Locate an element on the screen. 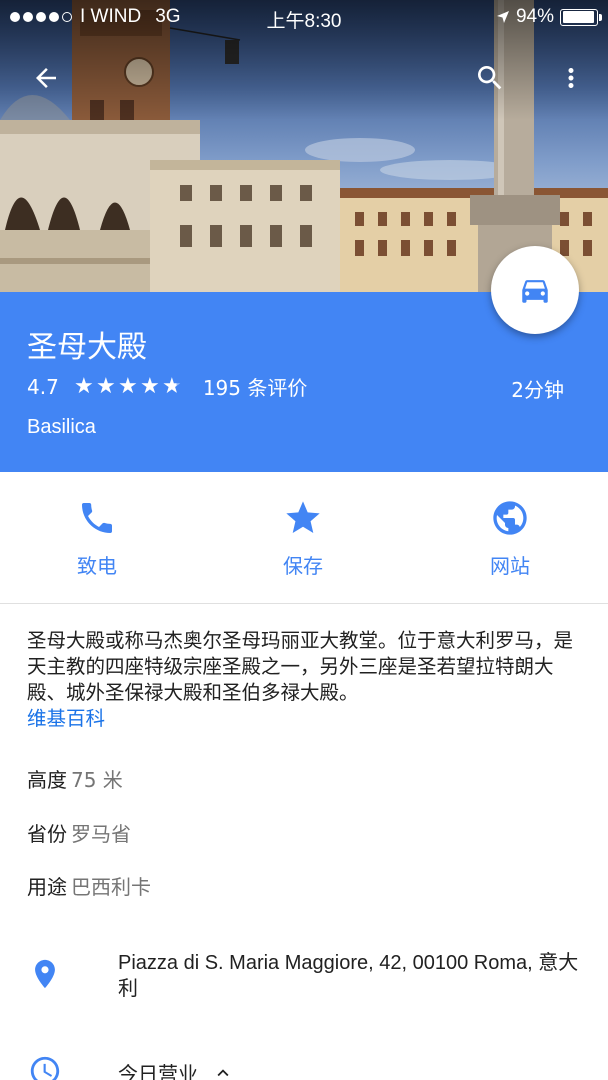 Image resolution: width=608 pixels, height=1080 pixels. hours-row: 今日营业 is located at coordinates (304, 1066).